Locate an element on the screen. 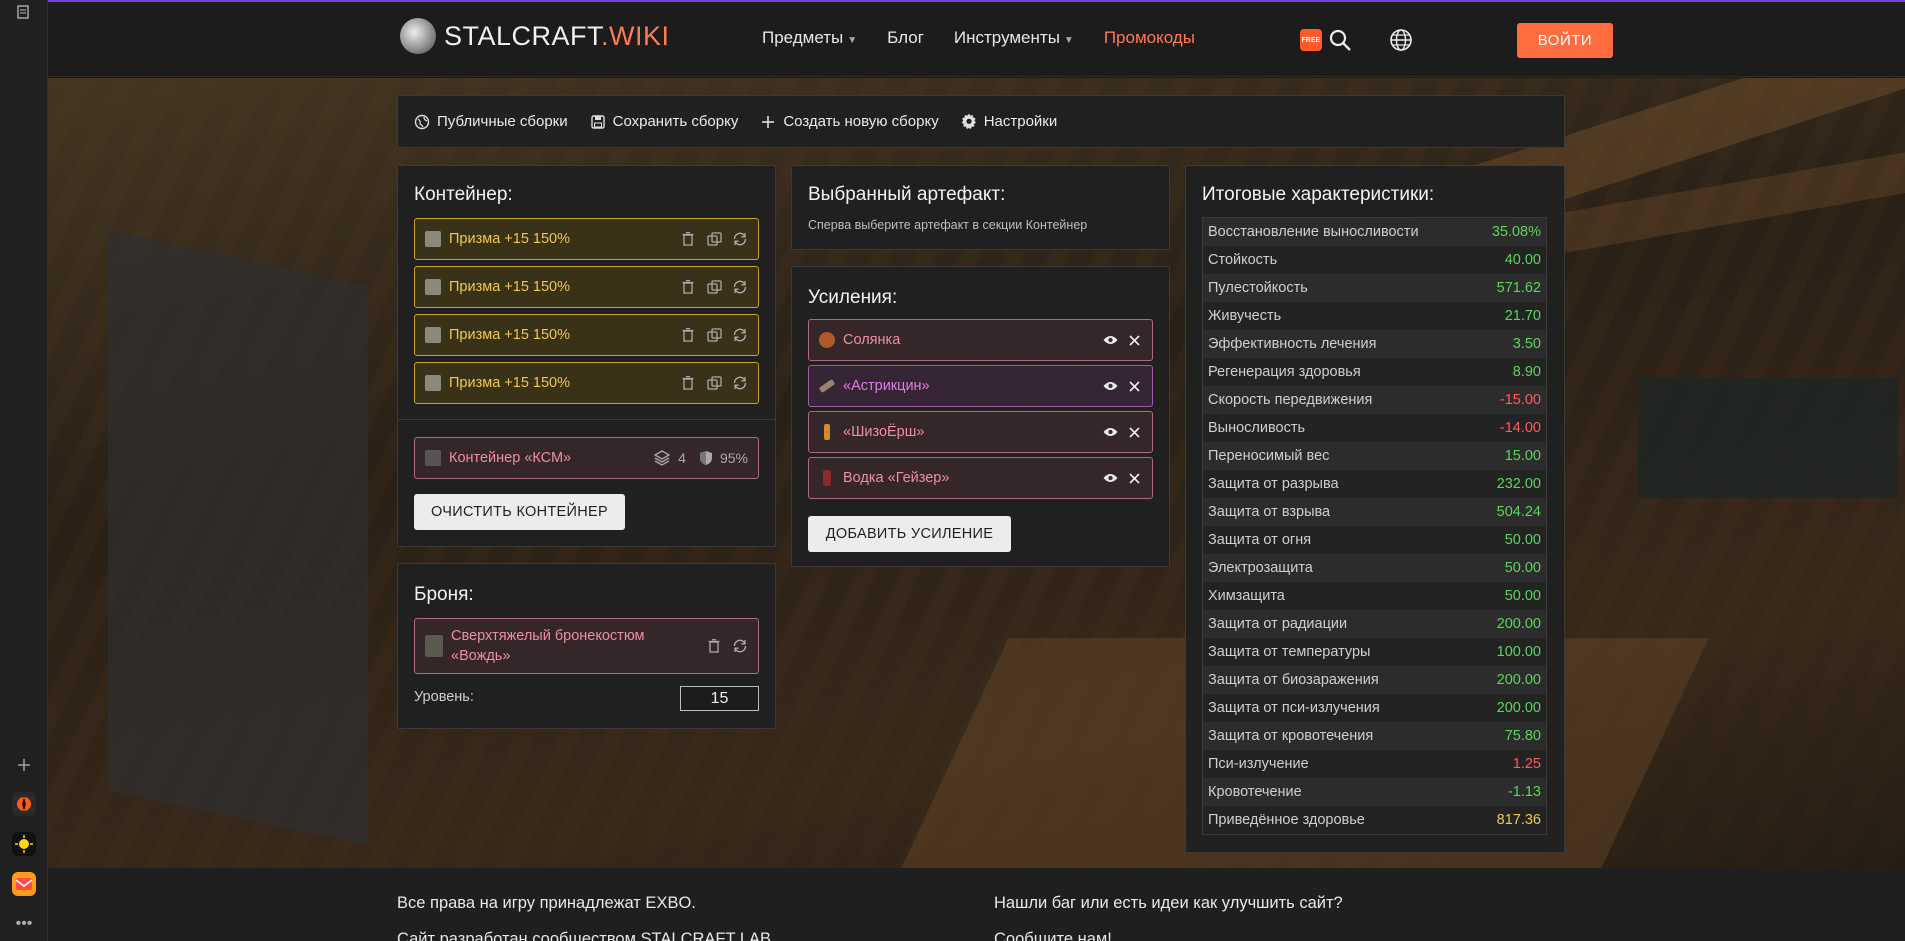 The image size is (1905, 941). armor-level-label: Уровень: is located at coordinates (444, 697).